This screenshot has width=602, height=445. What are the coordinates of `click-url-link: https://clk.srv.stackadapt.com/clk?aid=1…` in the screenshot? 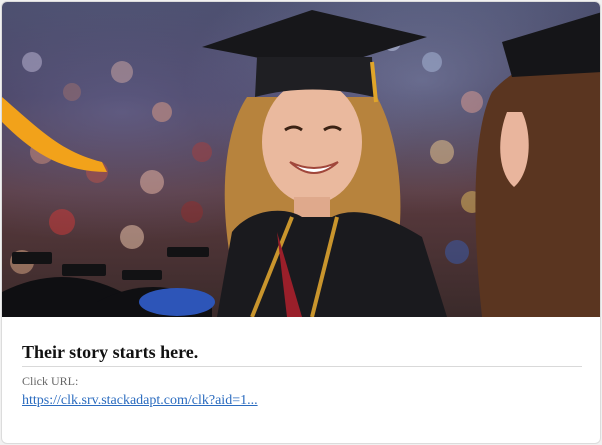 It's located at (140, 401).